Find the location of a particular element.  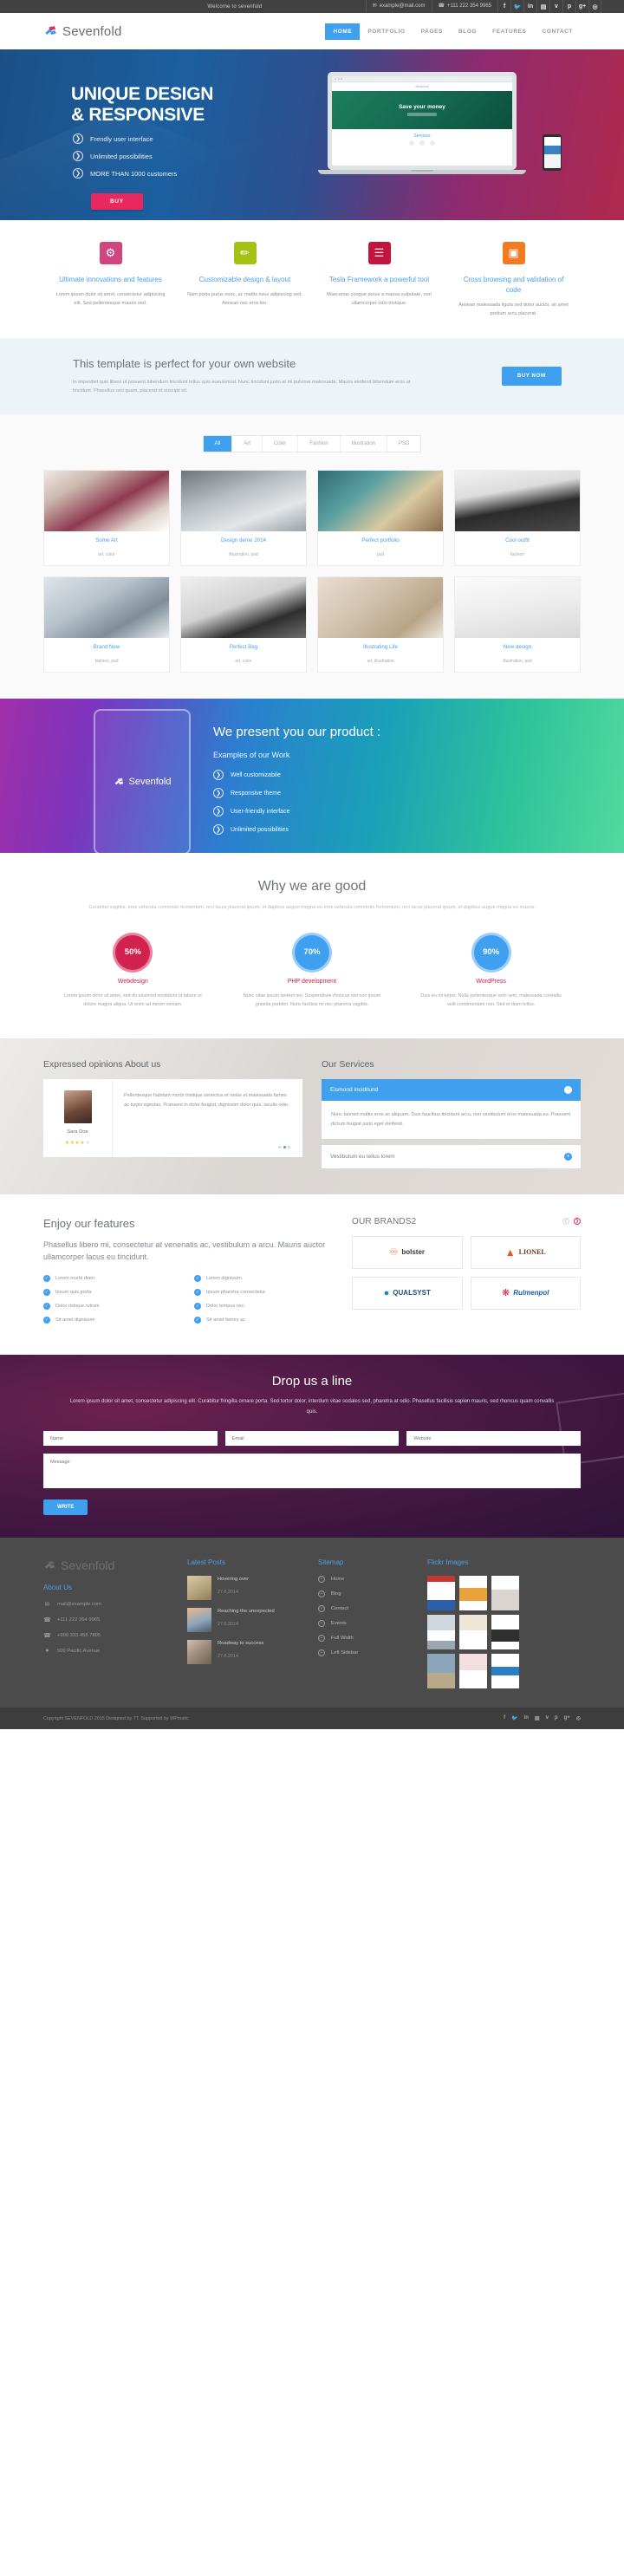

write-button: WRITE is located at coordinates (65, 1507).